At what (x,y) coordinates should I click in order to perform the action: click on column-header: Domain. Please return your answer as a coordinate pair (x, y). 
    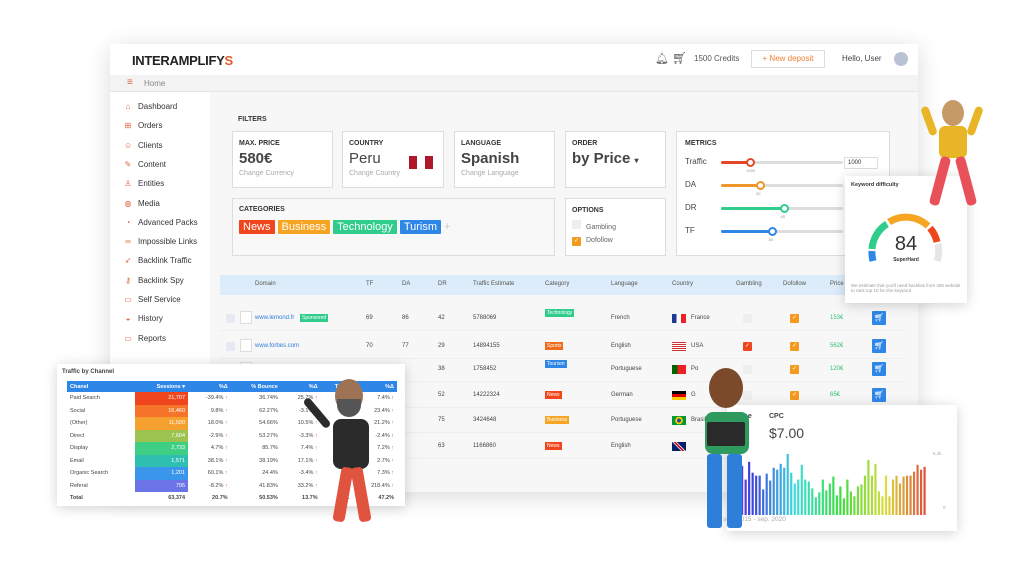
    Looking at the image, I should click on (265, 284).